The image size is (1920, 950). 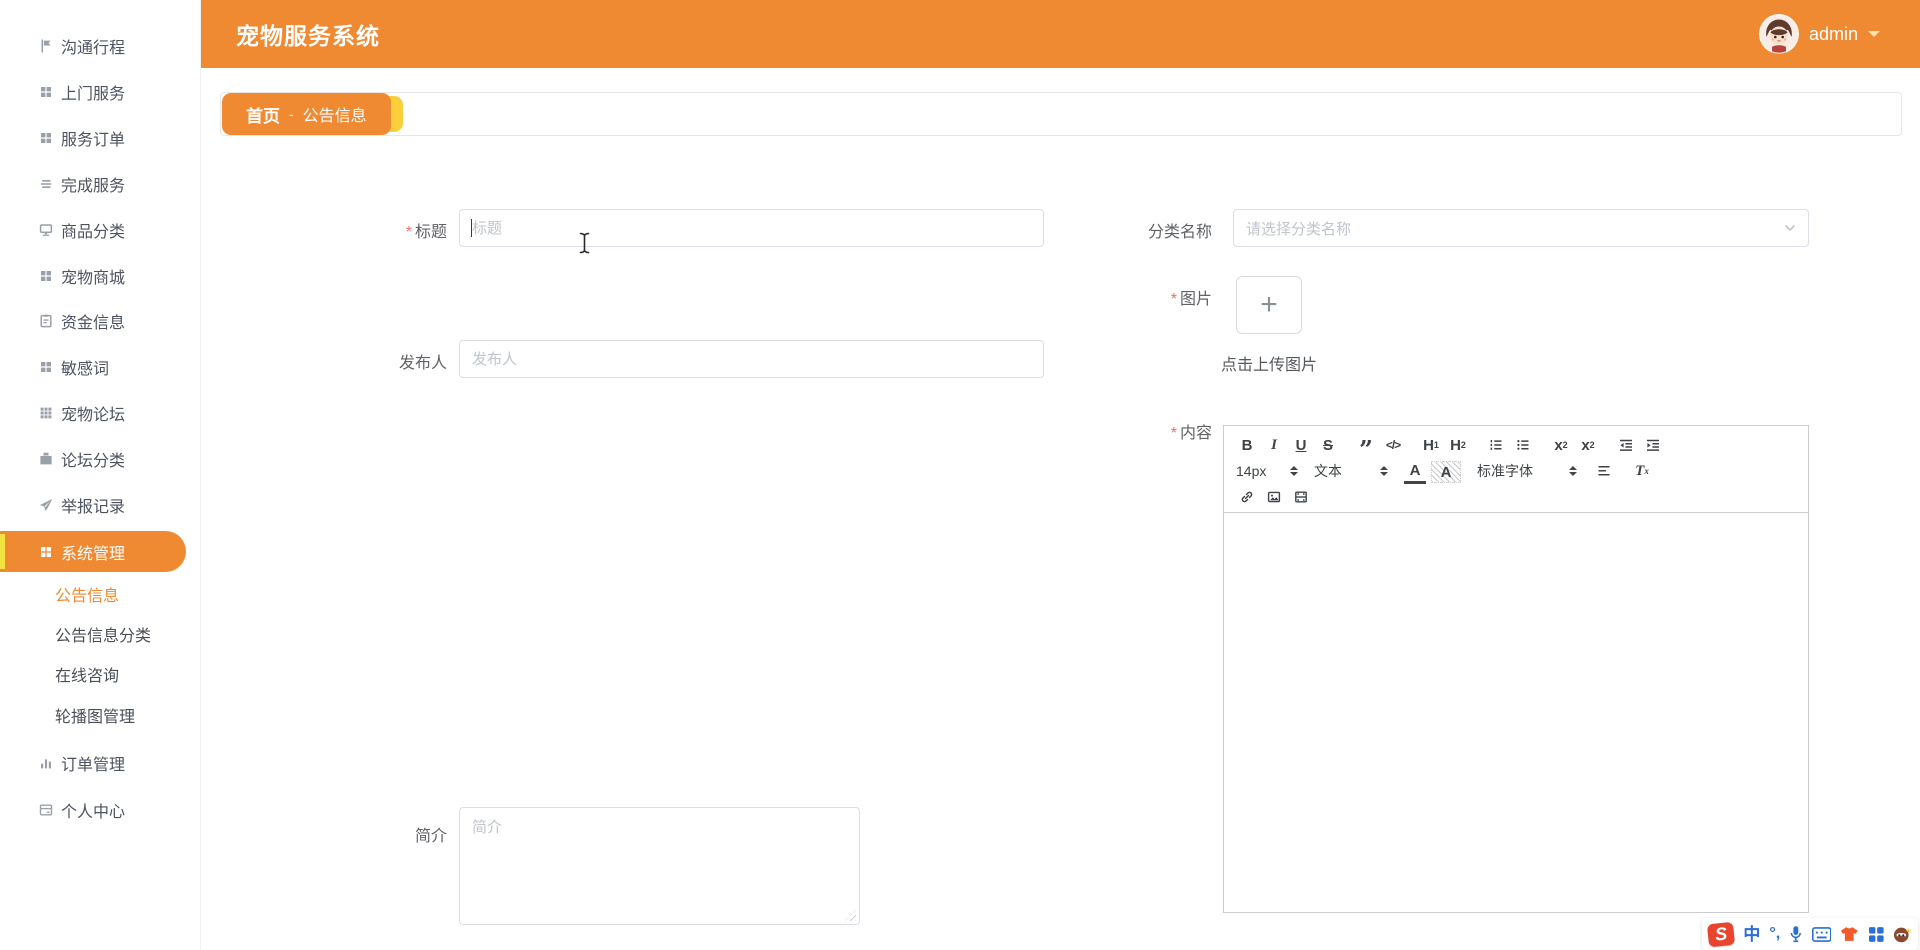 I want to click on bold-button: B, so click(x=1247, y=445).